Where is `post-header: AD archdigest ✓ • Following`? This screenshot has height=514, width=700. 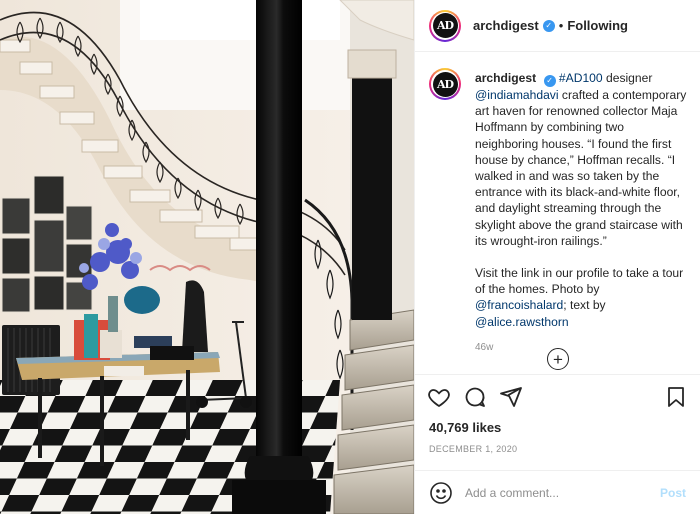
post-header: AD archdigest ✓ • Following is located at coordinates (557, 26).